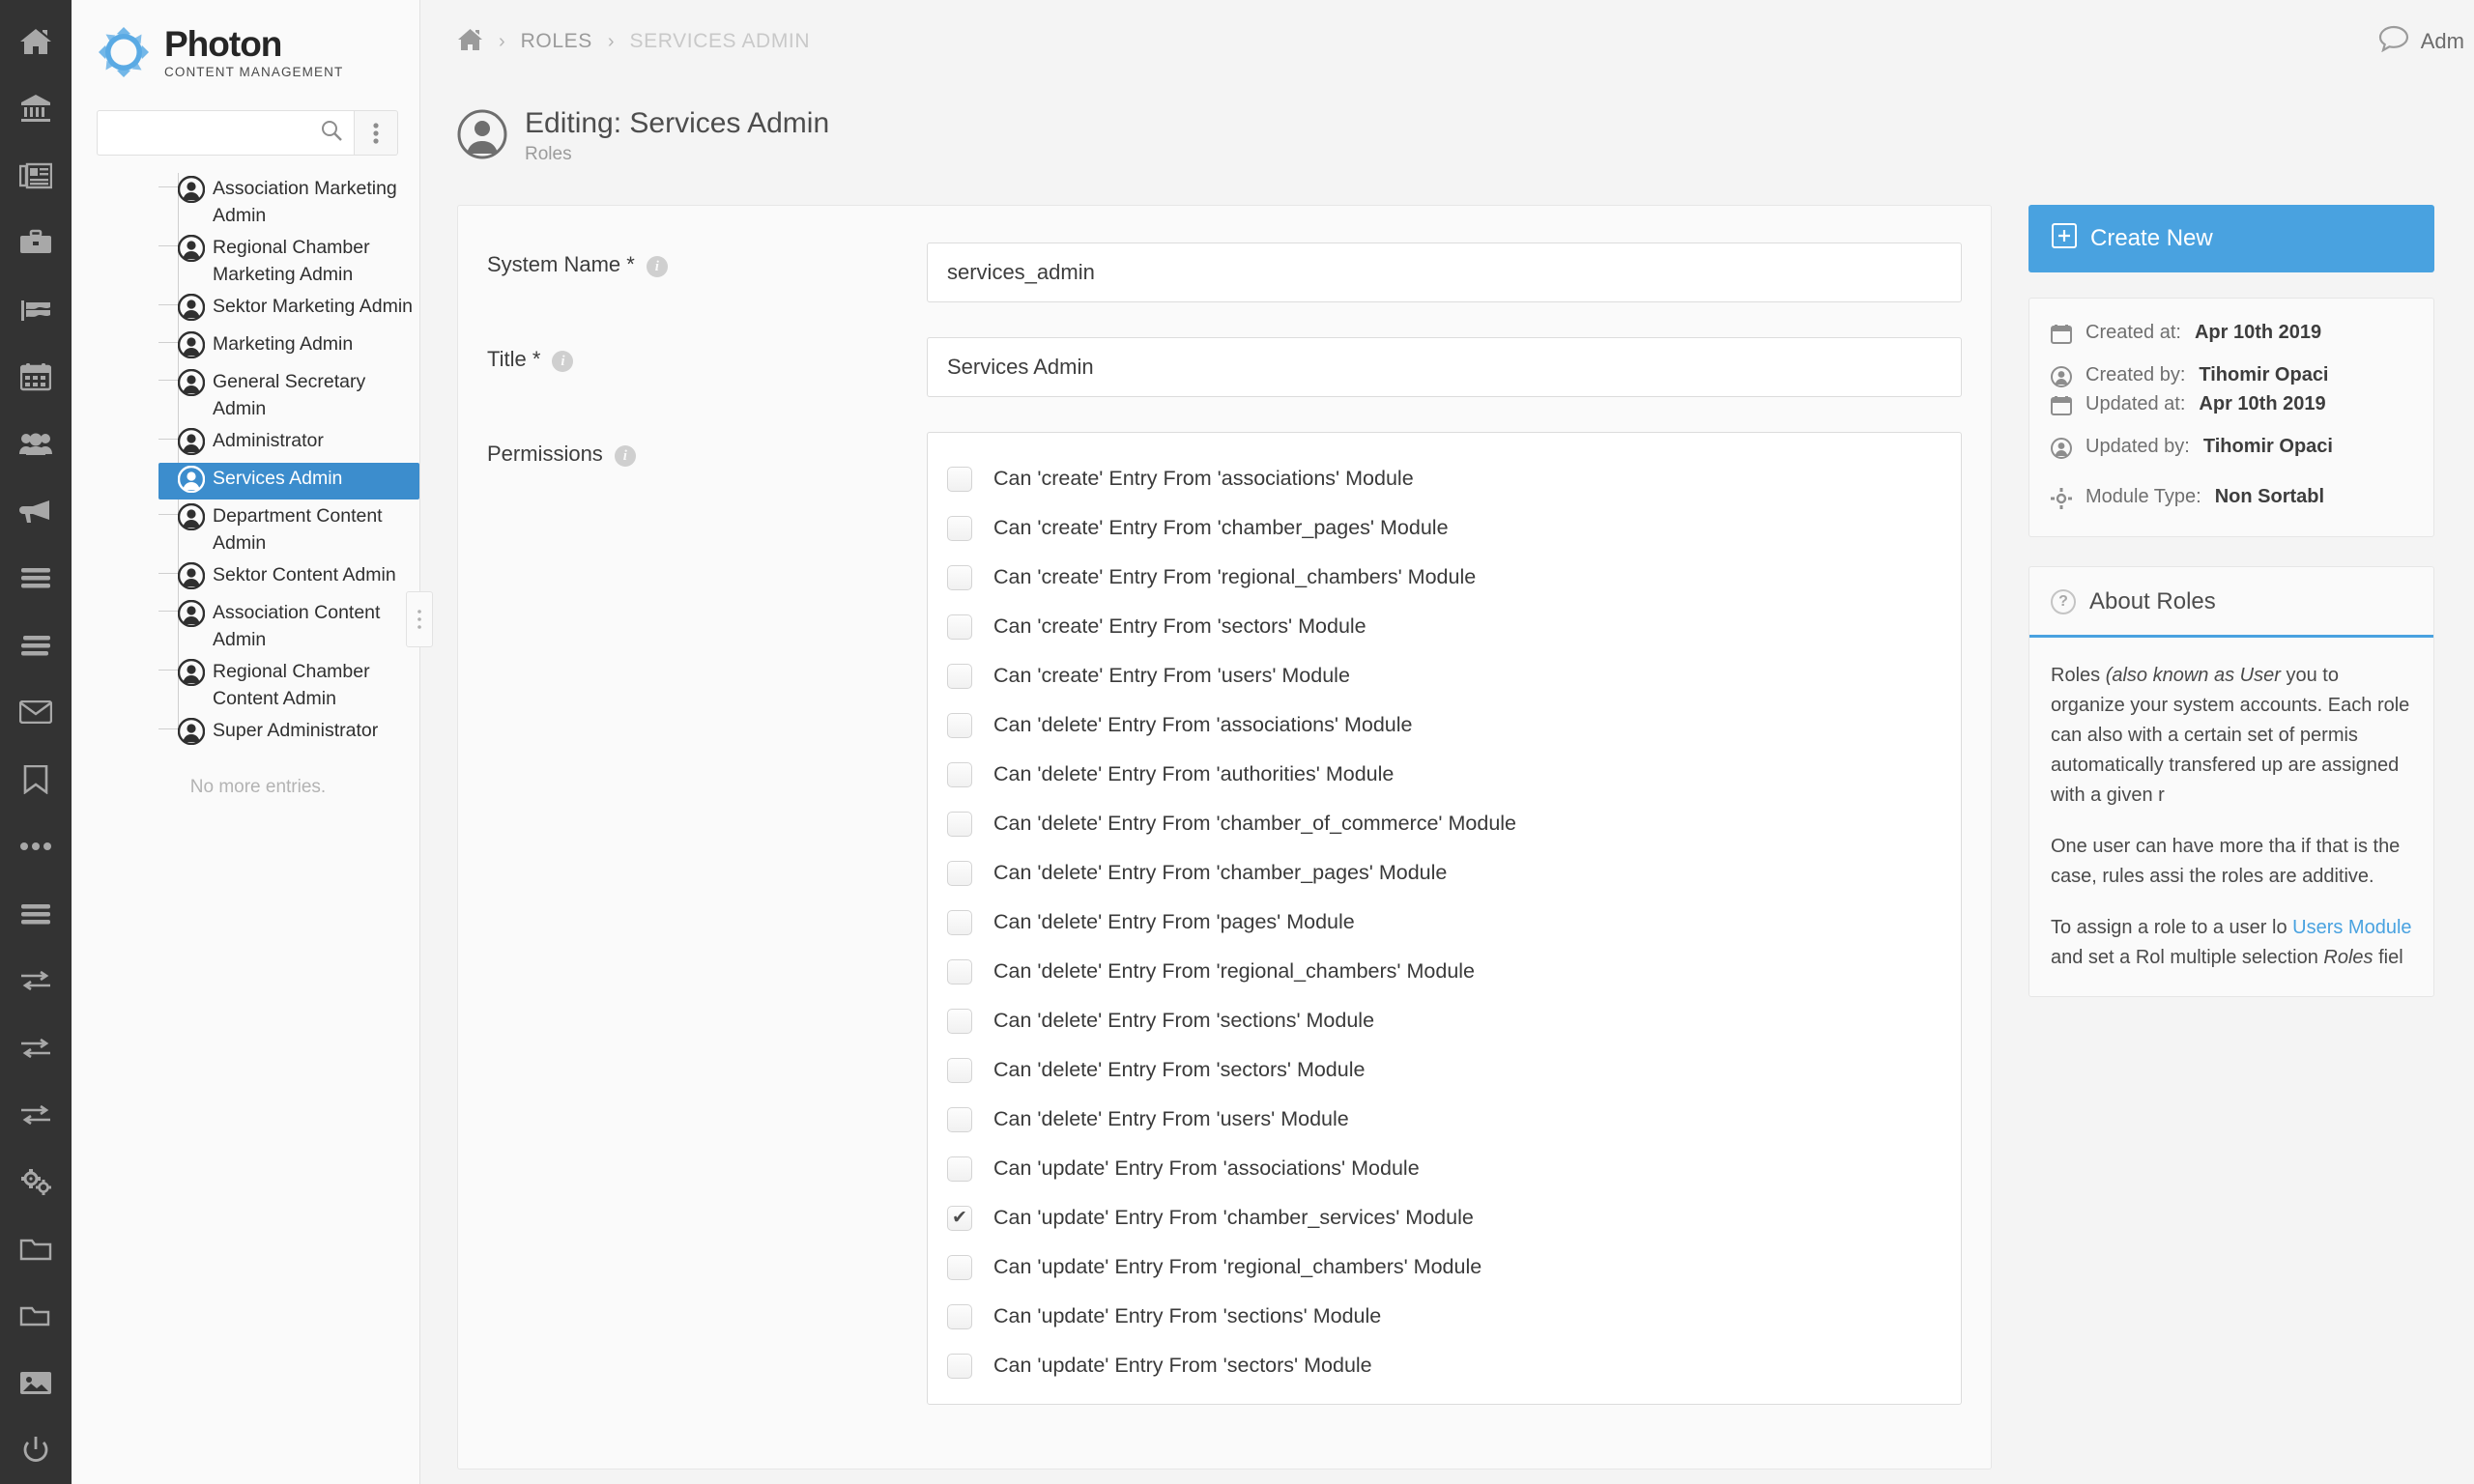  Describe the element at coordinates (36, 1249) in the screenshot. I see `rail-item-folder` at that location.